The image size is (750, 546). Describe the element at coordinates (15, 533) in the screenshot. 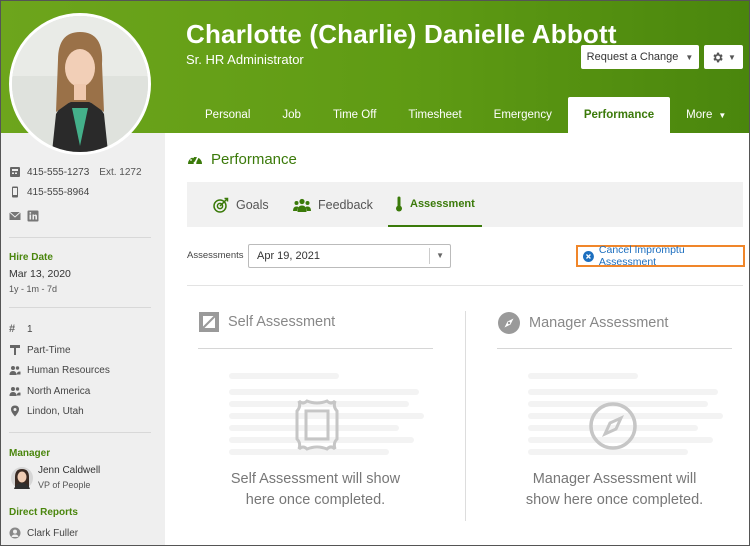

I see `user-circle-icon` at that location.